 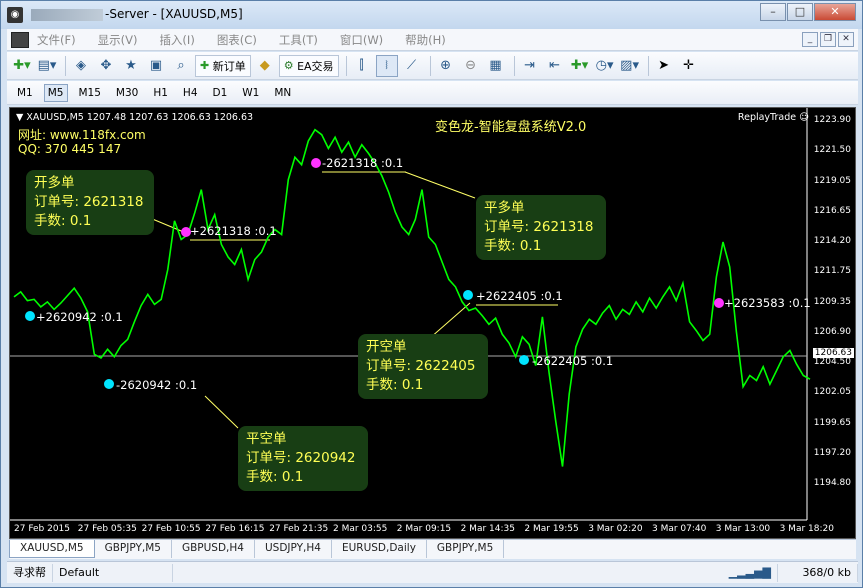 I want to click on timeframe-bar: M1 M5 M15 M30 H1 H4 D1 W1 MN, so click(x=432, y=93).